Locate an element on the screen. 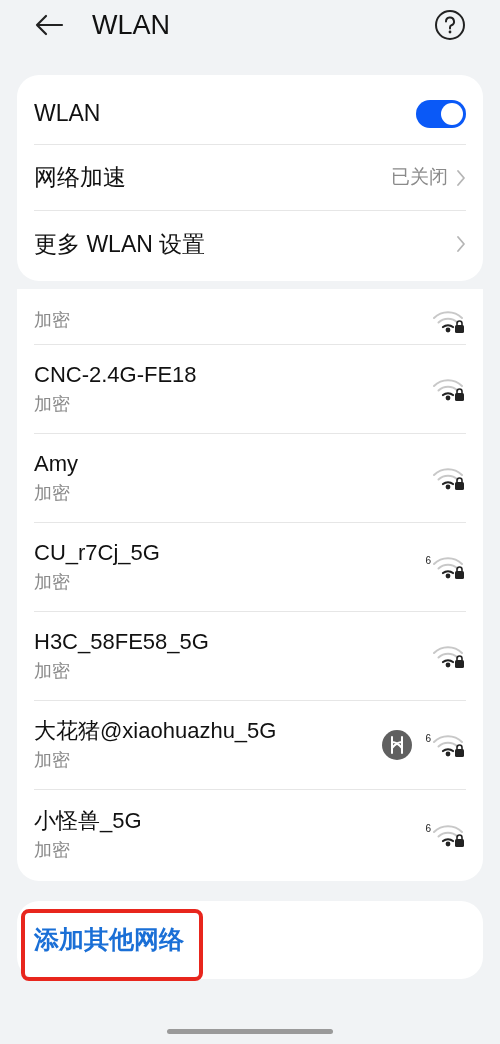 The image size is (500, 1044). network-row: Amy 加密 is located at coordinates (250, 478).